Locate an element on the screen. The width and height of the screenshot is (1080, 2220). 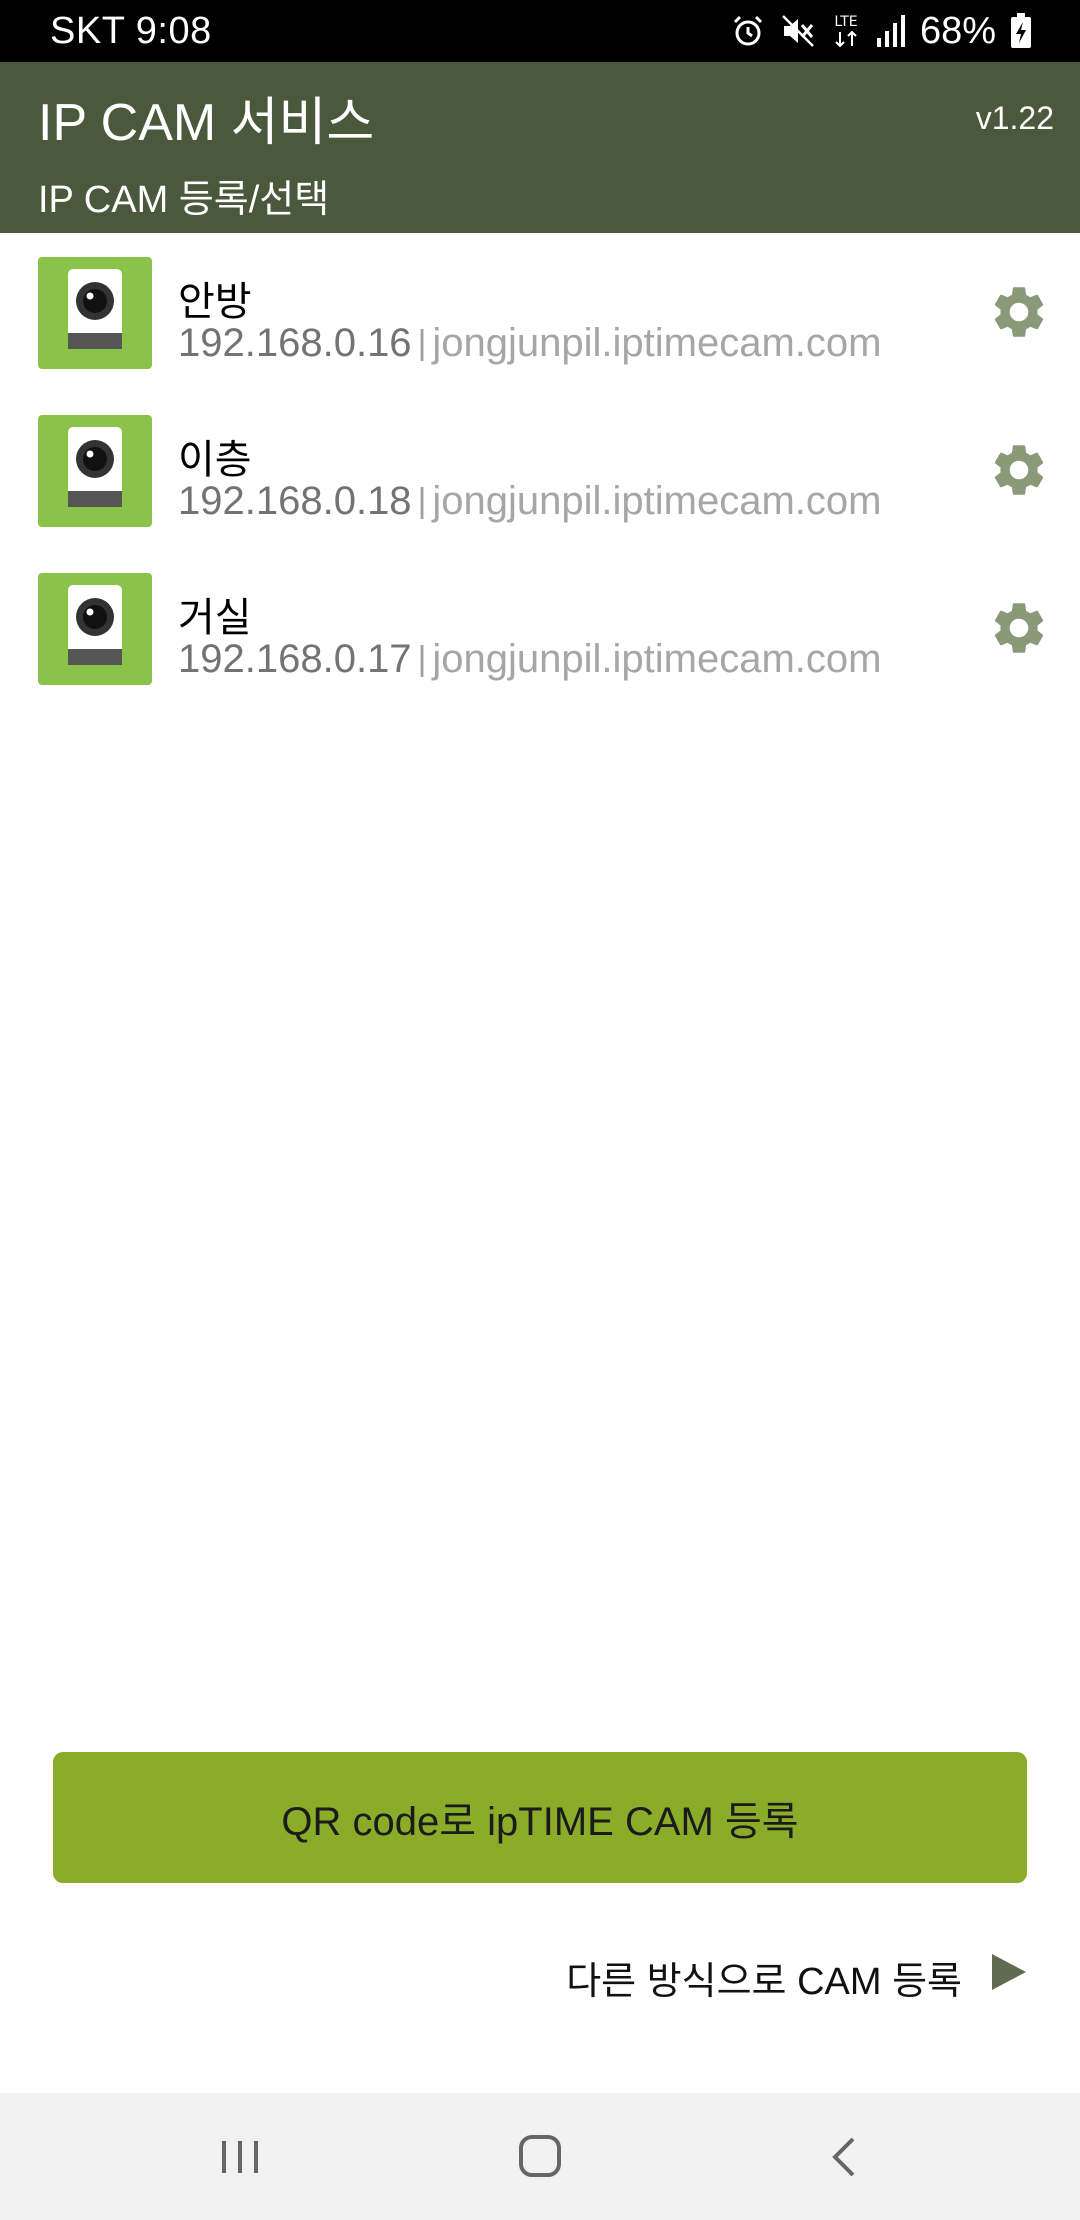
back-icon is located at coordinates (845, 2157).